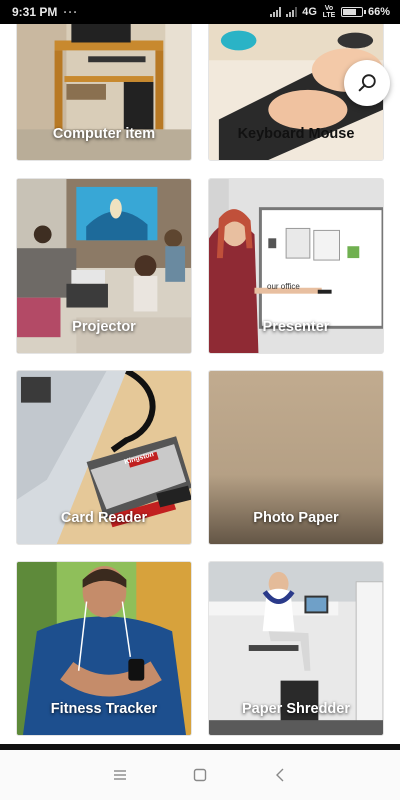  Describe the element at coordinates (296, 648) in the screenshot. I see `category-tile-paper-shredder: Paper Shredder` at that location.